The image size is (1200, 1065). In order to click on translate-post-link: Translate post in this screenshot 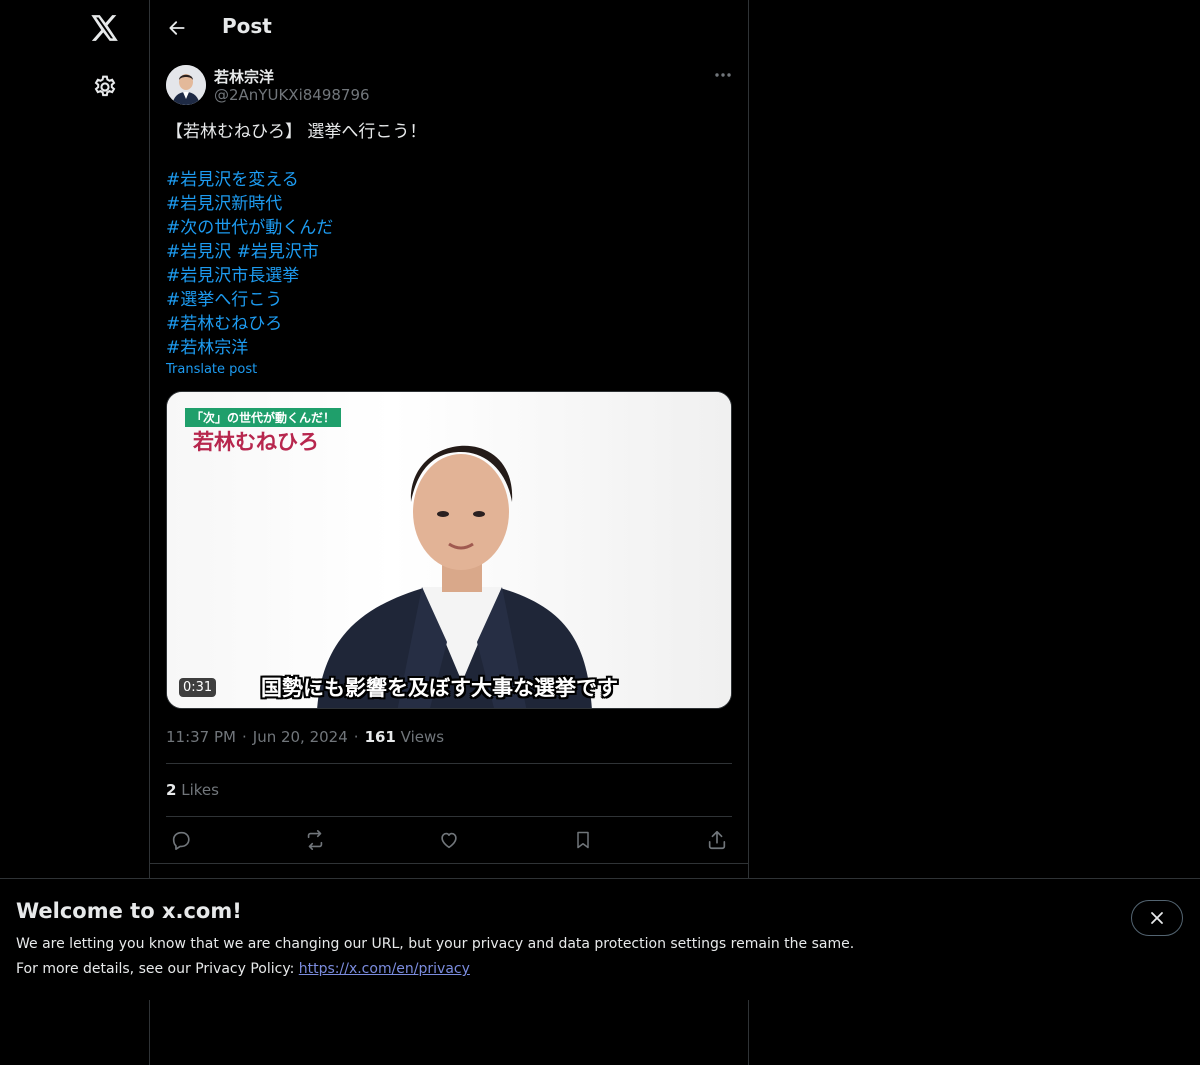, I will do `click(211, 369)`.